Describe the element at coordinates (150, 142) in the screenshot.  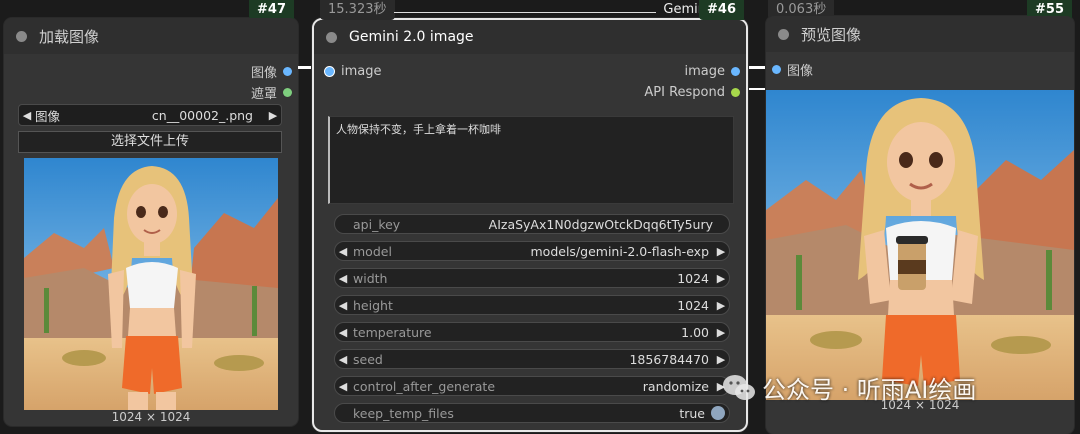
I see `upload-button: 选择文件上传` at that location.